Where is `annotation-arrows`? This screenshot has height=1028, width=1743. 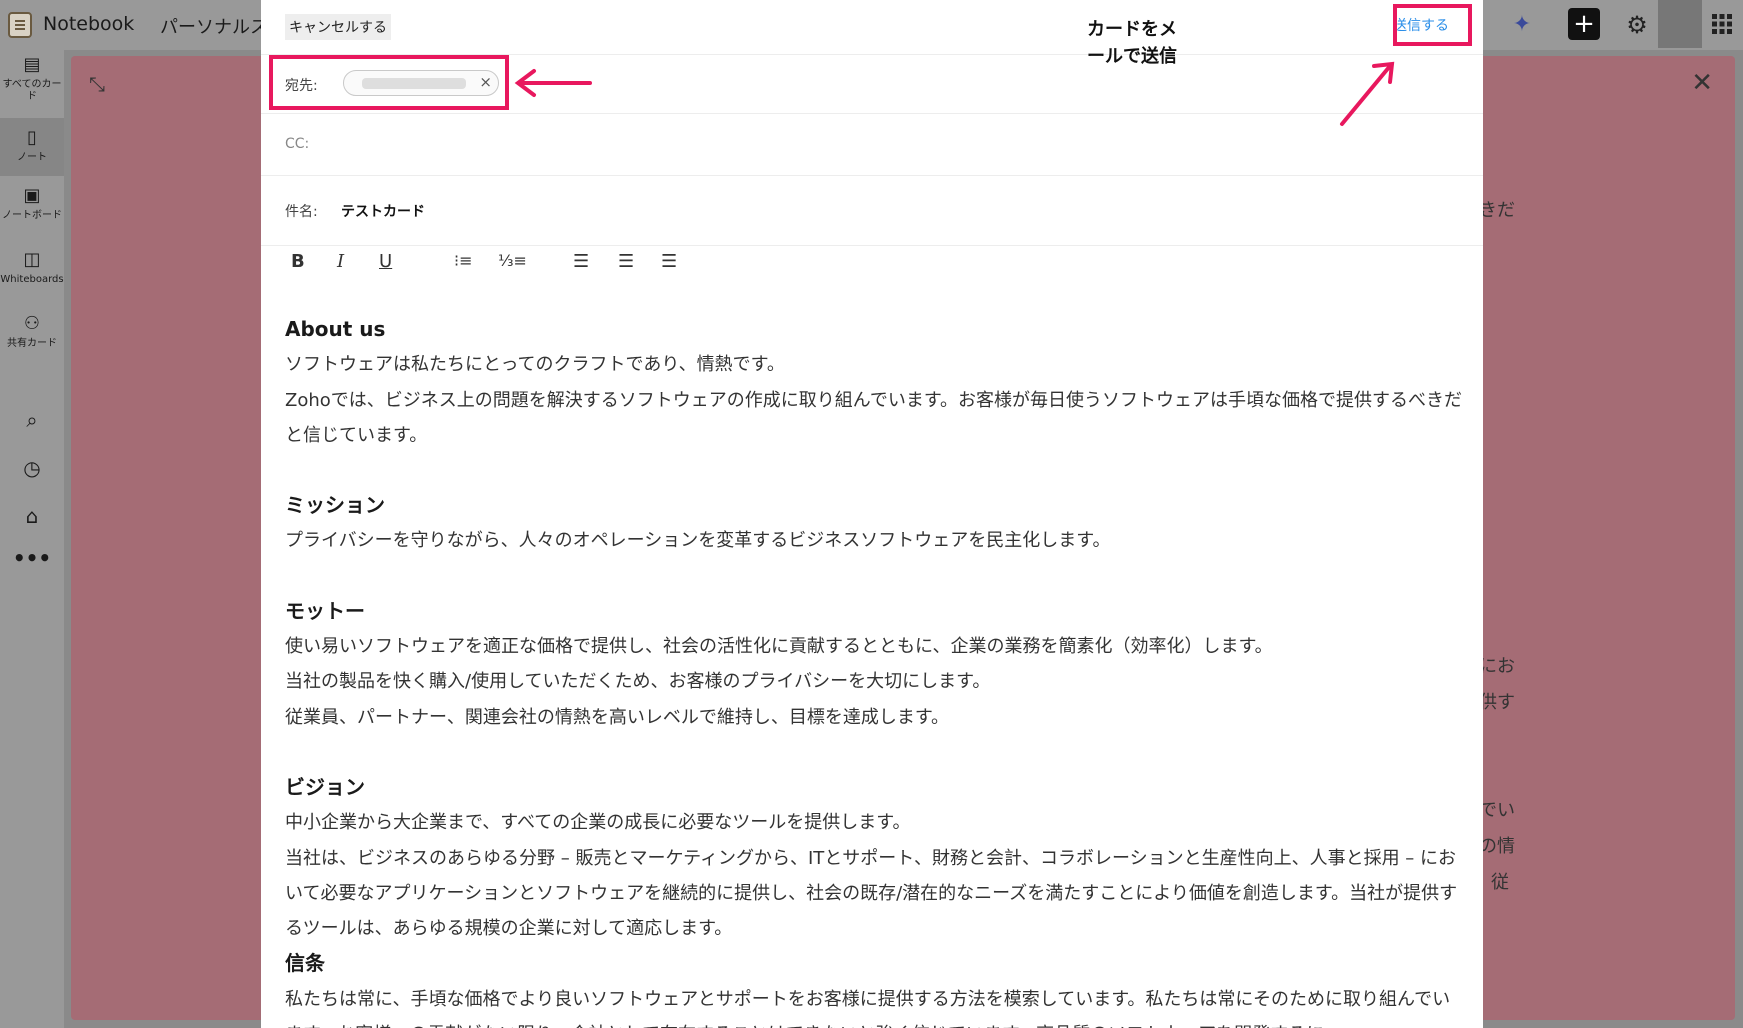
annotation-arrows is located at coordinates (954, 93).